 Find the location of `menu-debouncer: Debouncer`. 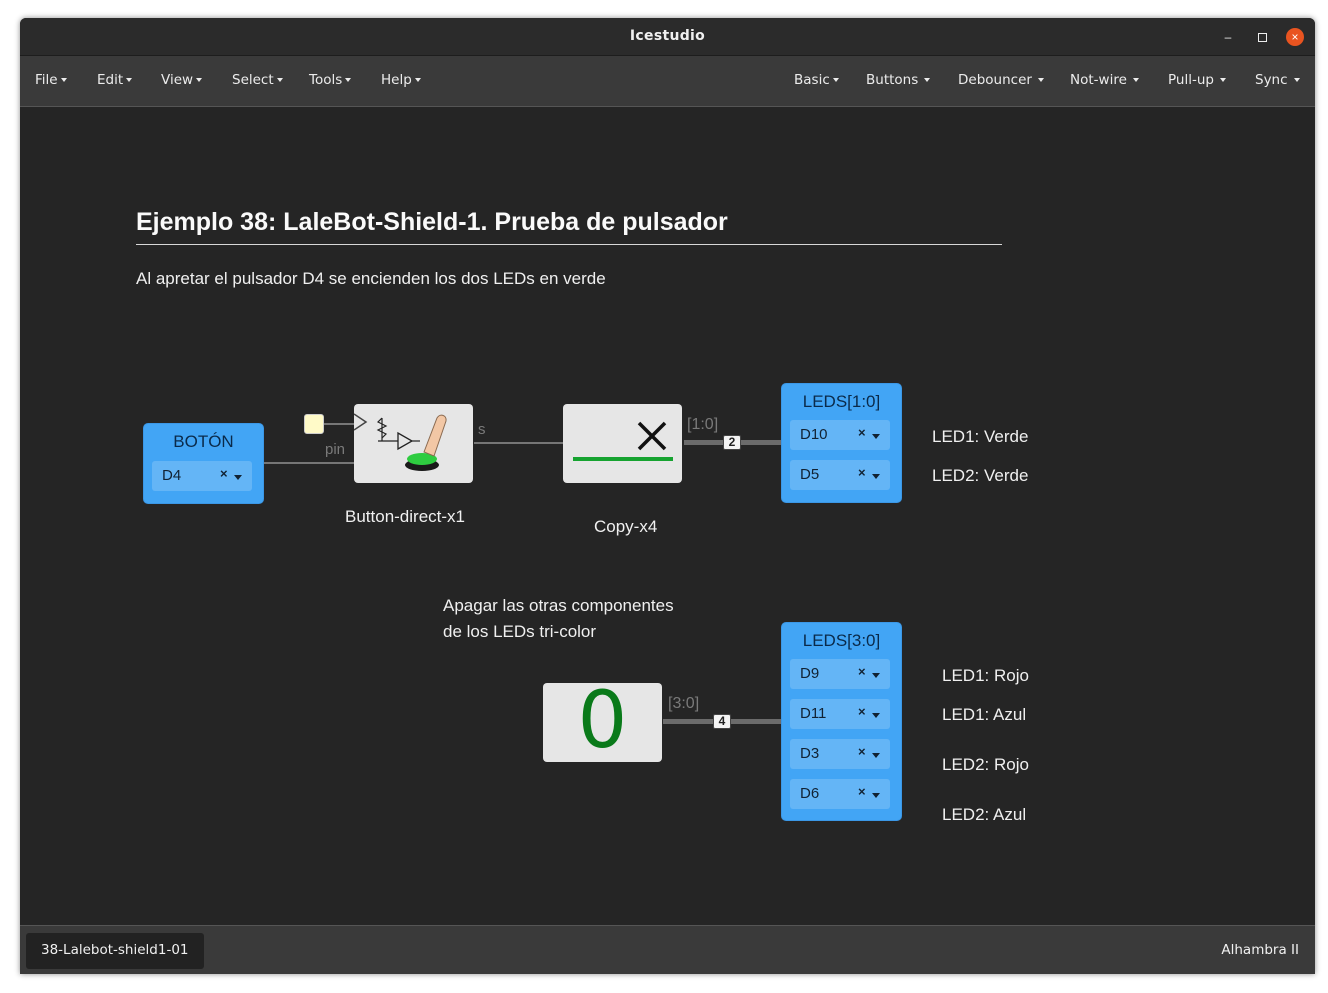

menu-debouncer: Debouncer is located at coordinates (1001, 80).